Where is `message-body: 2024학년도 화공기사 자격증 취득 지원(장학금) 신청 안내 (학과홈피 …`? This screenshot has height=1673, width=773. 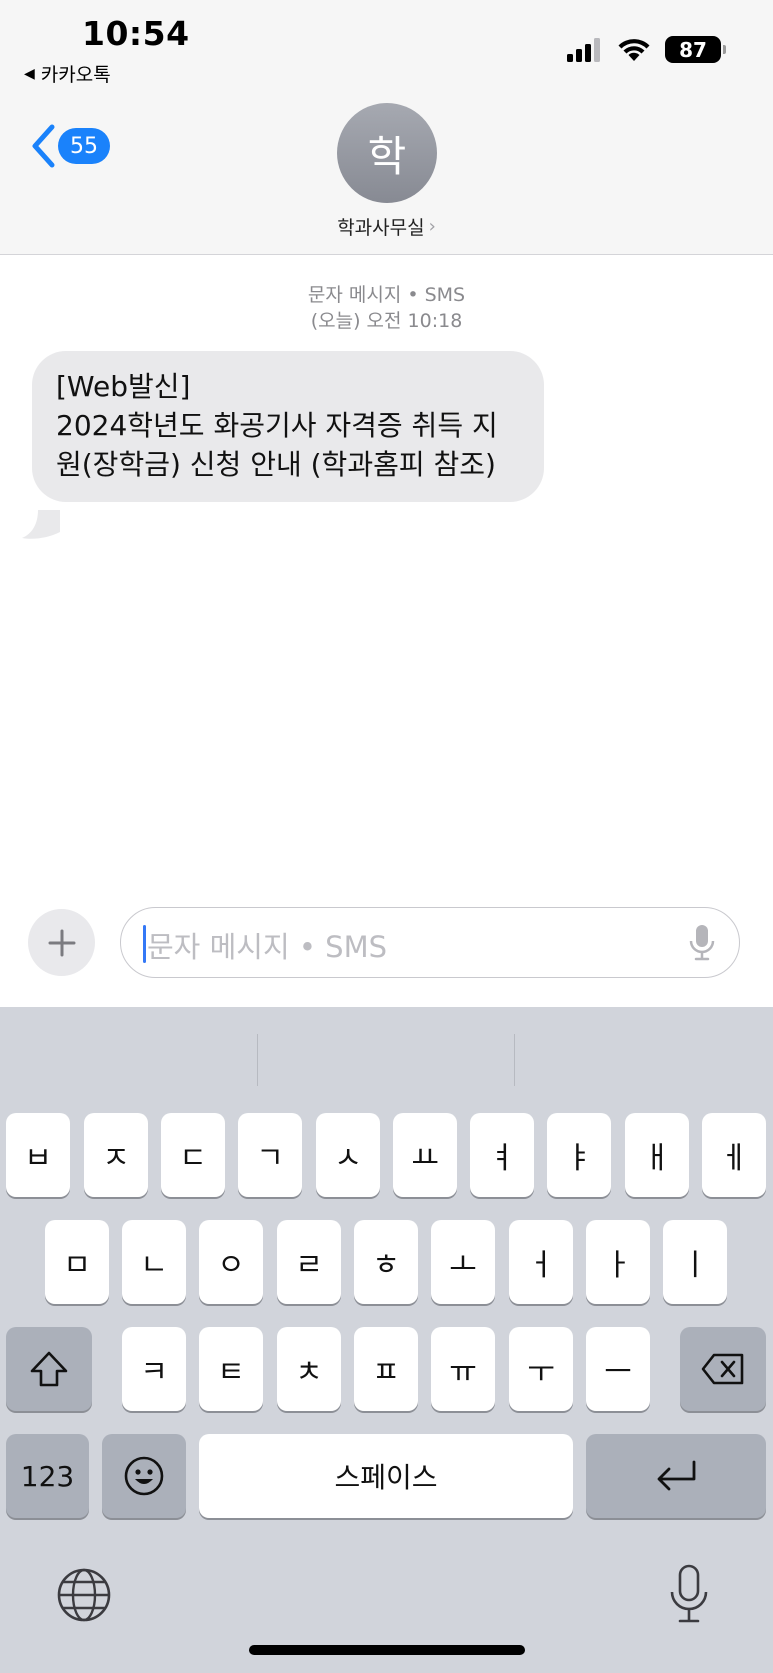 message-body: 2024학년도 화공기사 자격증 취득 지원(장학금) 신청 안내 (학과홈피 … is located at coordinates (277, 445).